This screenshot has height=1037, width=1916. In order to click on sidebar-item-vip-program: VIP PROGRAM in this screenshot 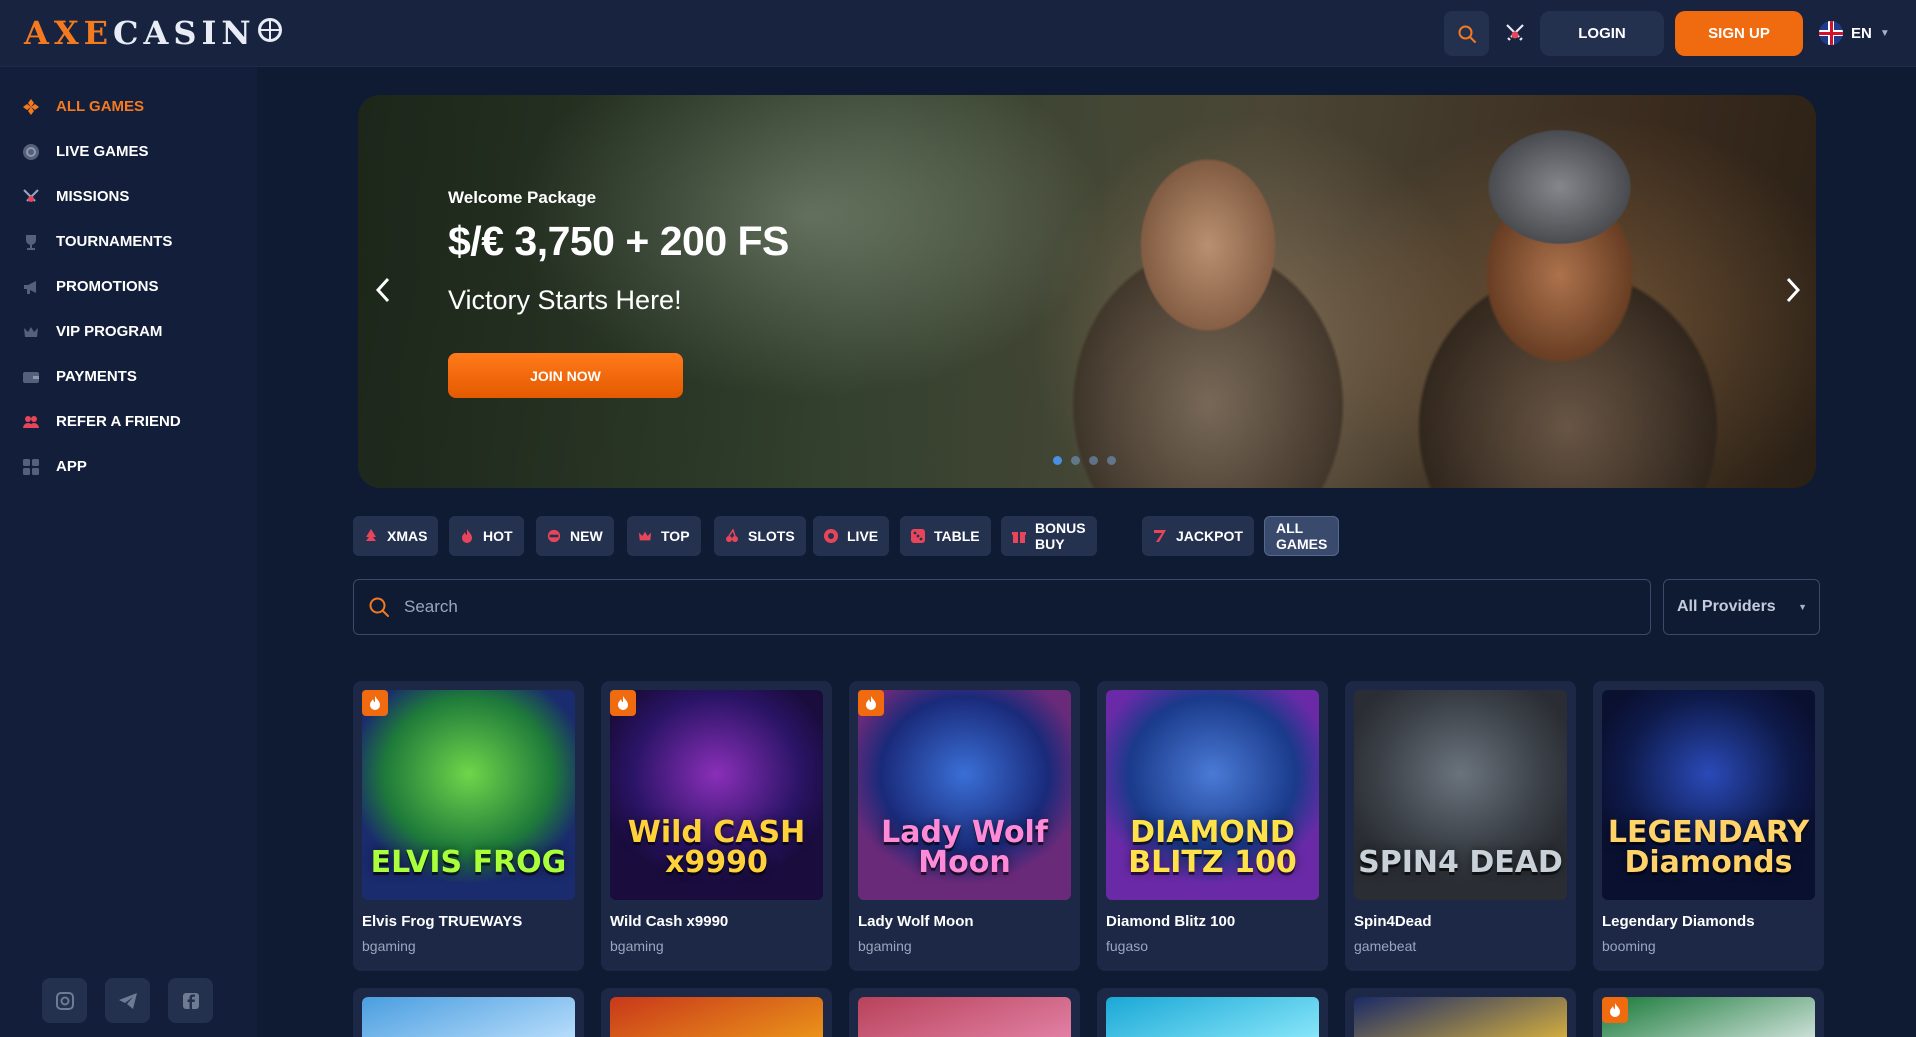, I will do `click(128, 331)`.